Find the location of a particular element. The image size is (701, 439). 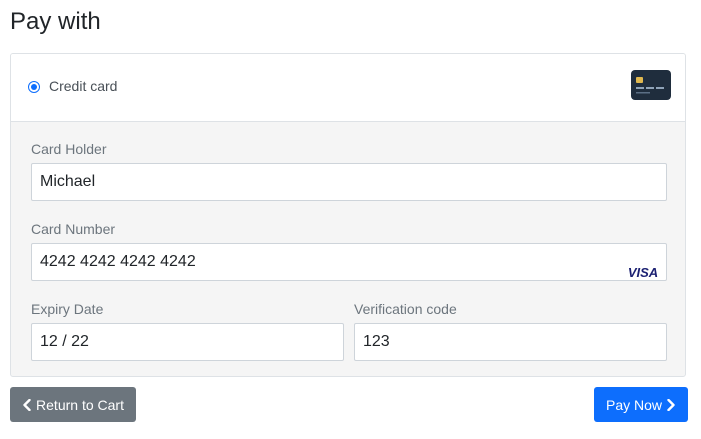

pay-now-button: Pay Now is located at coordinates (641, 404).